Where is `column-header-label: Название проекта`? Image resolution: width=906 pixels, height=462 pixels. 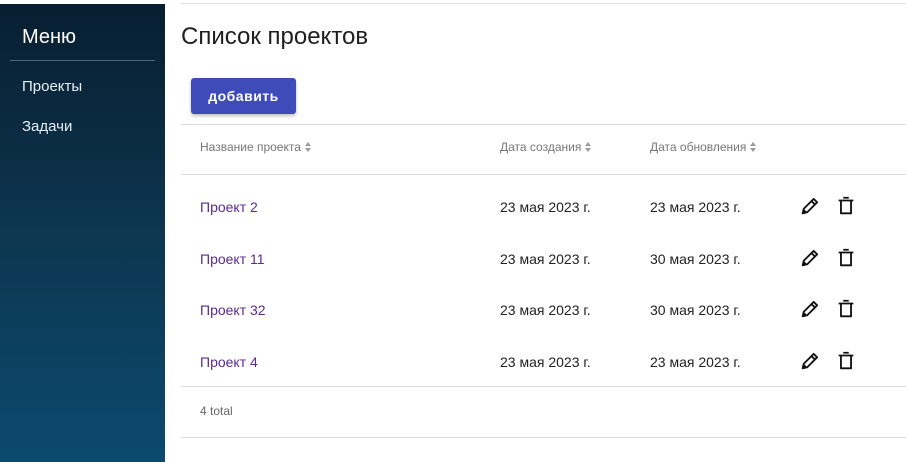 column-header-label: Название проекта is located at coordinates (250, 147).